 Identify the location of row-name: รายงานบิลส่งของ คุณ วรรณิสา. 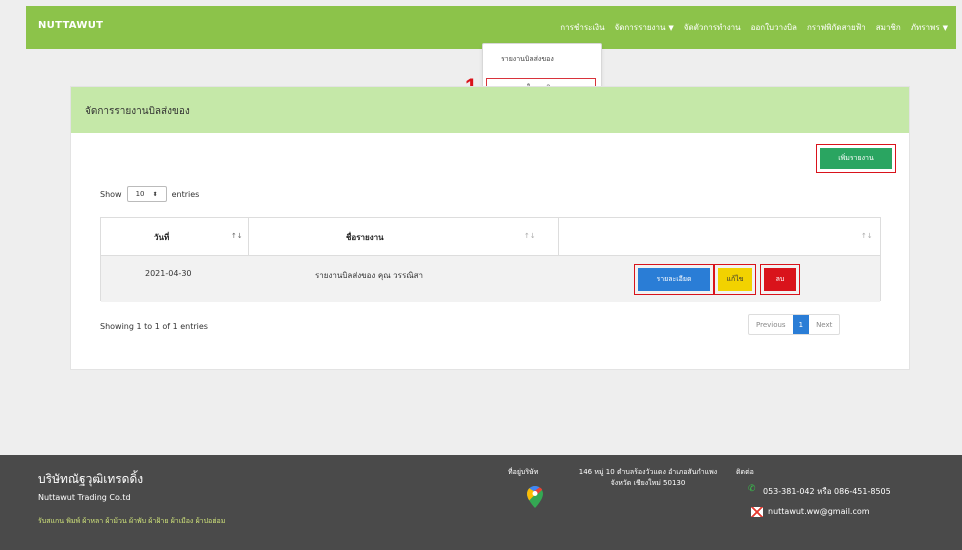
(369, 275).